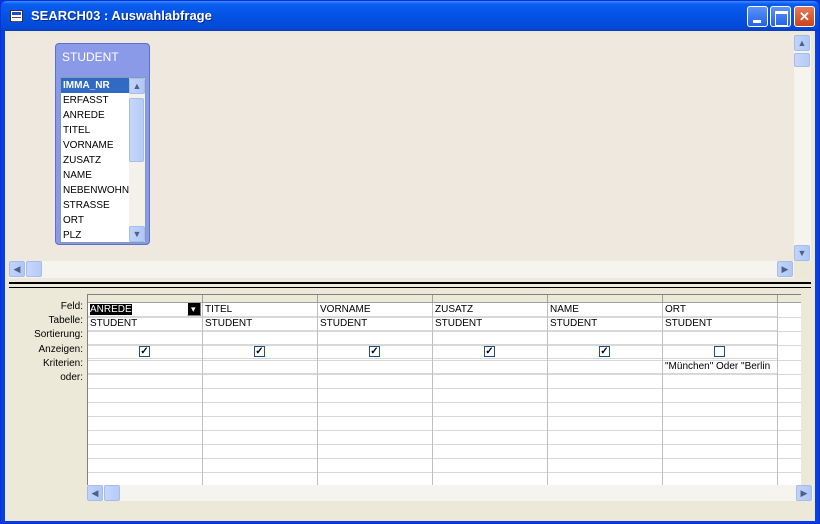  I want to click on field-cell: TITEL, so click(260, 310).